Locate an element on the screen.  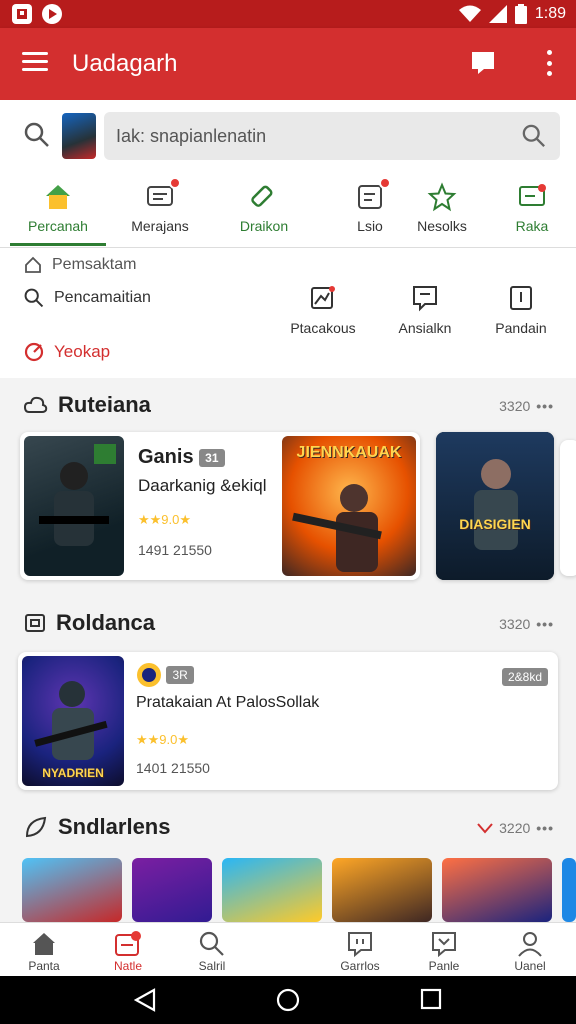
profile-icon is located at coordinates (530, 944).